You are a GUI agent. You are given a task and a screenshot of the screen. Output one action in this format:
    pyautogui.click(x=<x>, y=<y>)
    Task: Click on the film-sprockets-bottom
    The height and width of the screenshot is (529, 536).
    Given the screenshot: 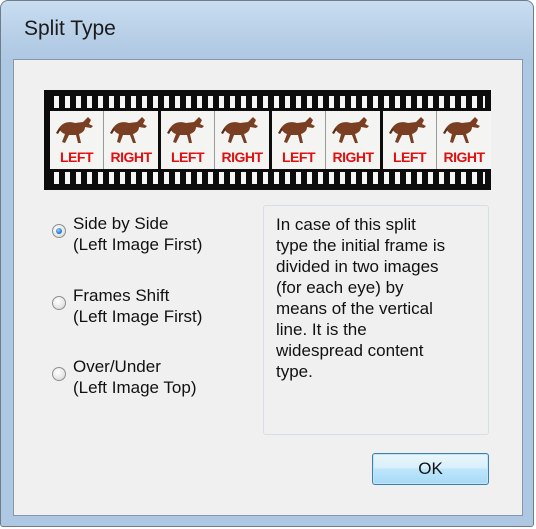 What is the action you would take?
    pyautogui.click(x=267, y=178)
    